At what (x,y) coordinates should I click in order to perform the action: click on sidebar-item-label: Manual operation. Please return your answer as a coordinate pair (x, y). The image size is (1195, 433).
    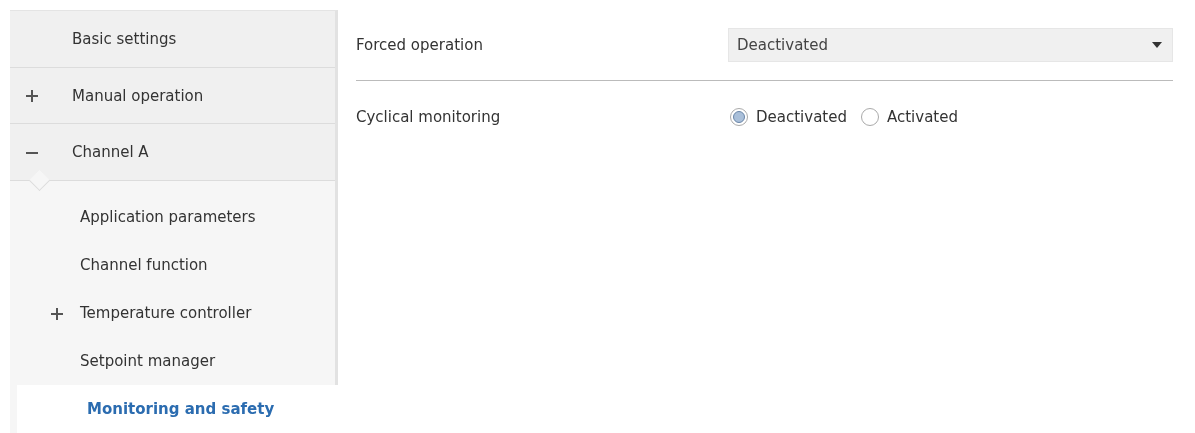
    Looking at the image, I should click on (138, 95).